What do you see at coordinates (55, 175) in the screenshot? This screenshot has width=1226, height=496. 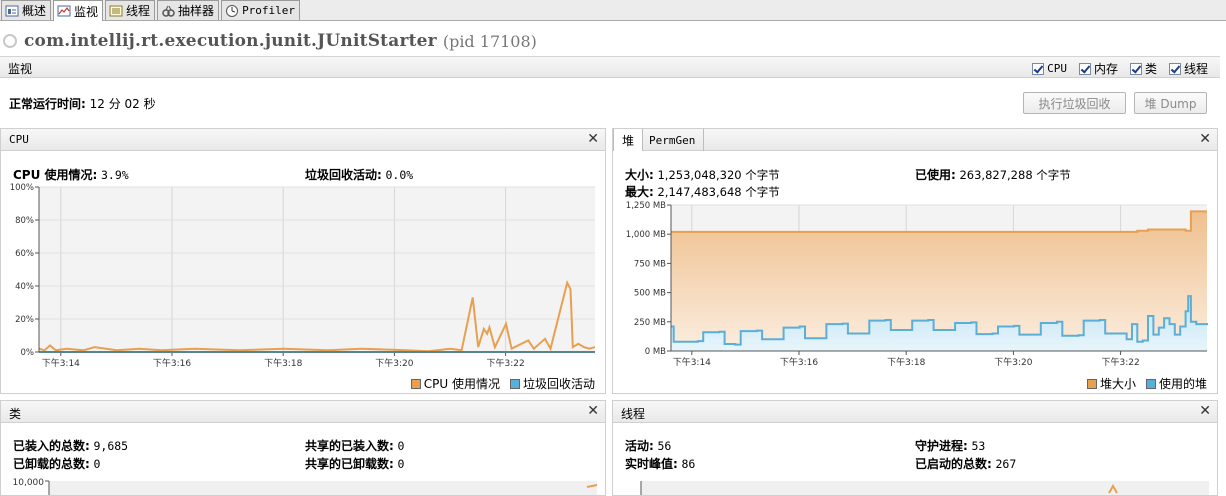 I see `cpu-usage-label: CPU 使用情况:` at bounding box center [55, 175].